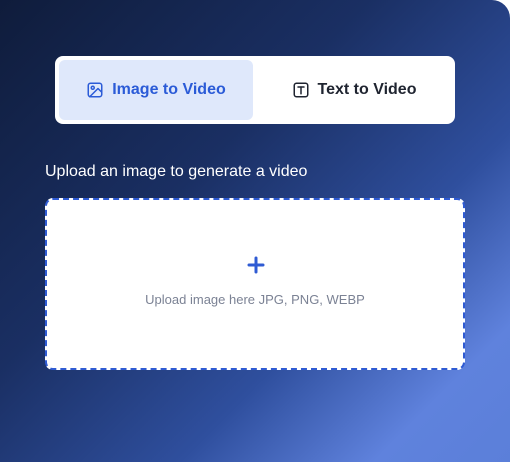 The height and width of the screenshot is (462, 510). What do you see at coordinates (256, 265) in the screenshot?
I see `plus-icon` at bounding box center [256, 265].